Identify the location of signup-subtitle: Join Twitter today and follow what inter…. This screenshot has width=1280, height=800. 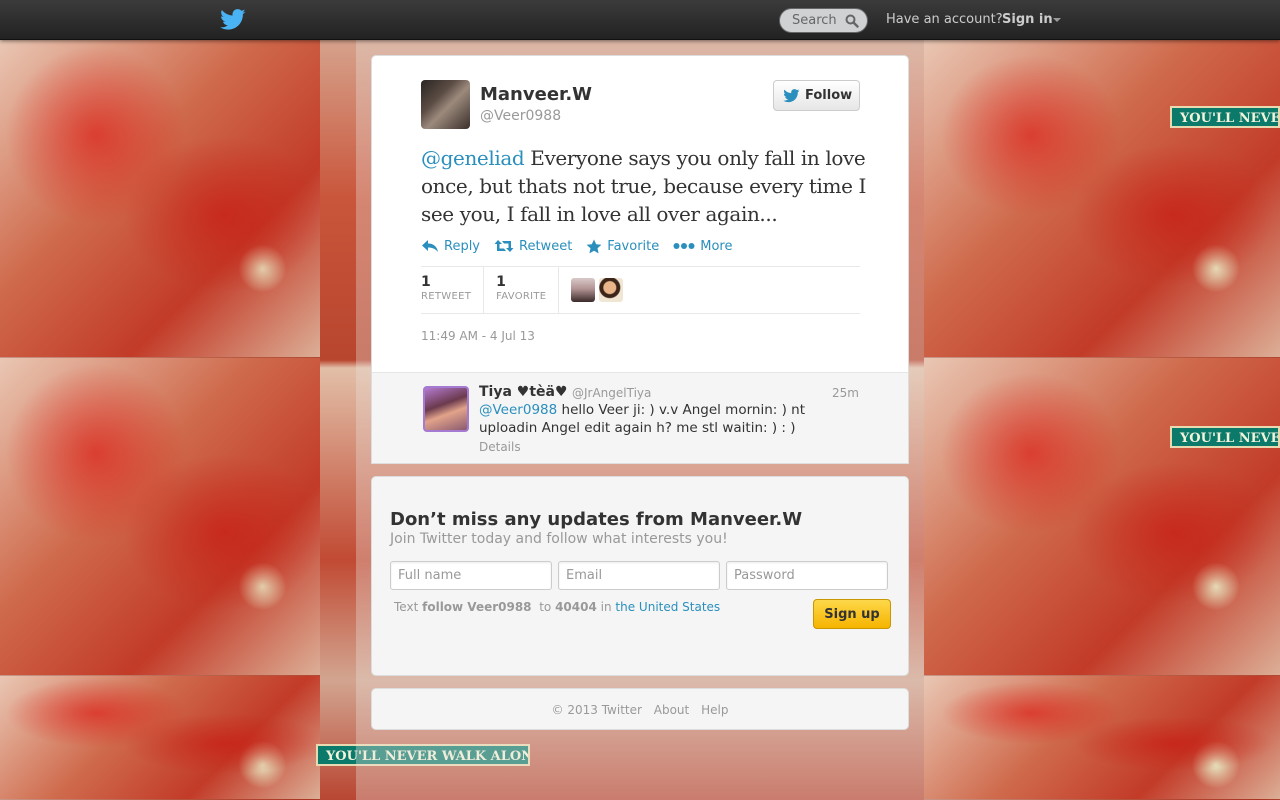
(559, 539).